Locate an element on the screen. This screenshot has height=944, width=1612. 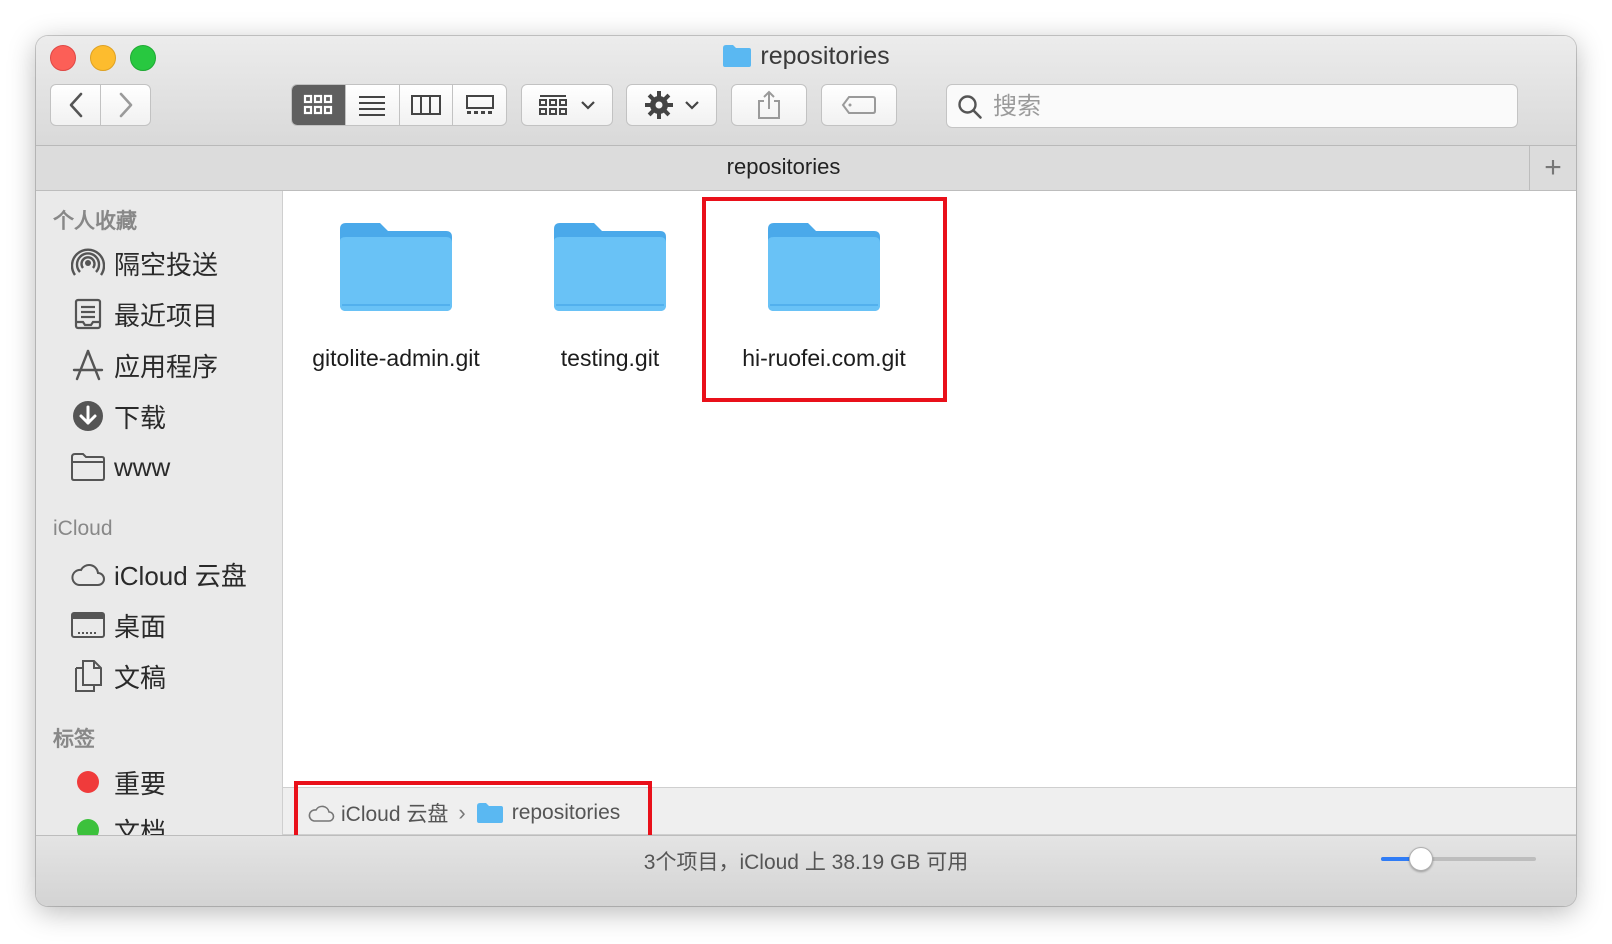
window-title-text: repositories is located at coordinates (825, 56).